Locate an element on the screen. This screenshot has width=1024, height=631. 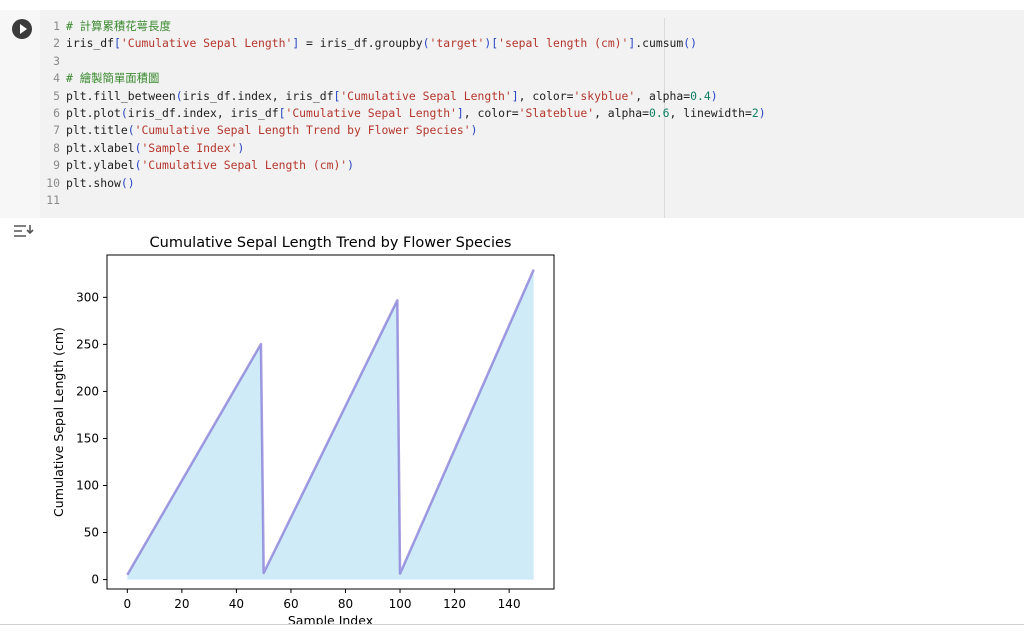
x-tick-label: 80 is located at coordinates (345, 604).